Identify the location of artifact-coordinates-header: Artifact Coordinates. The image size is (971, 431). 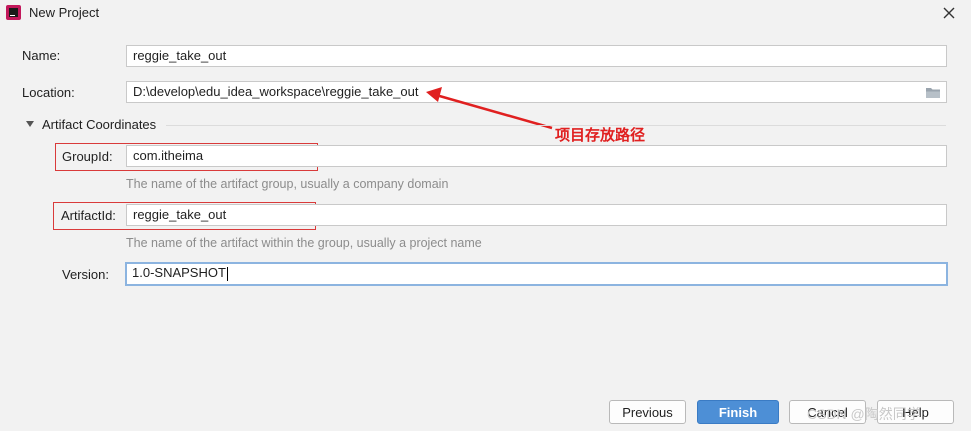
(99, 124).